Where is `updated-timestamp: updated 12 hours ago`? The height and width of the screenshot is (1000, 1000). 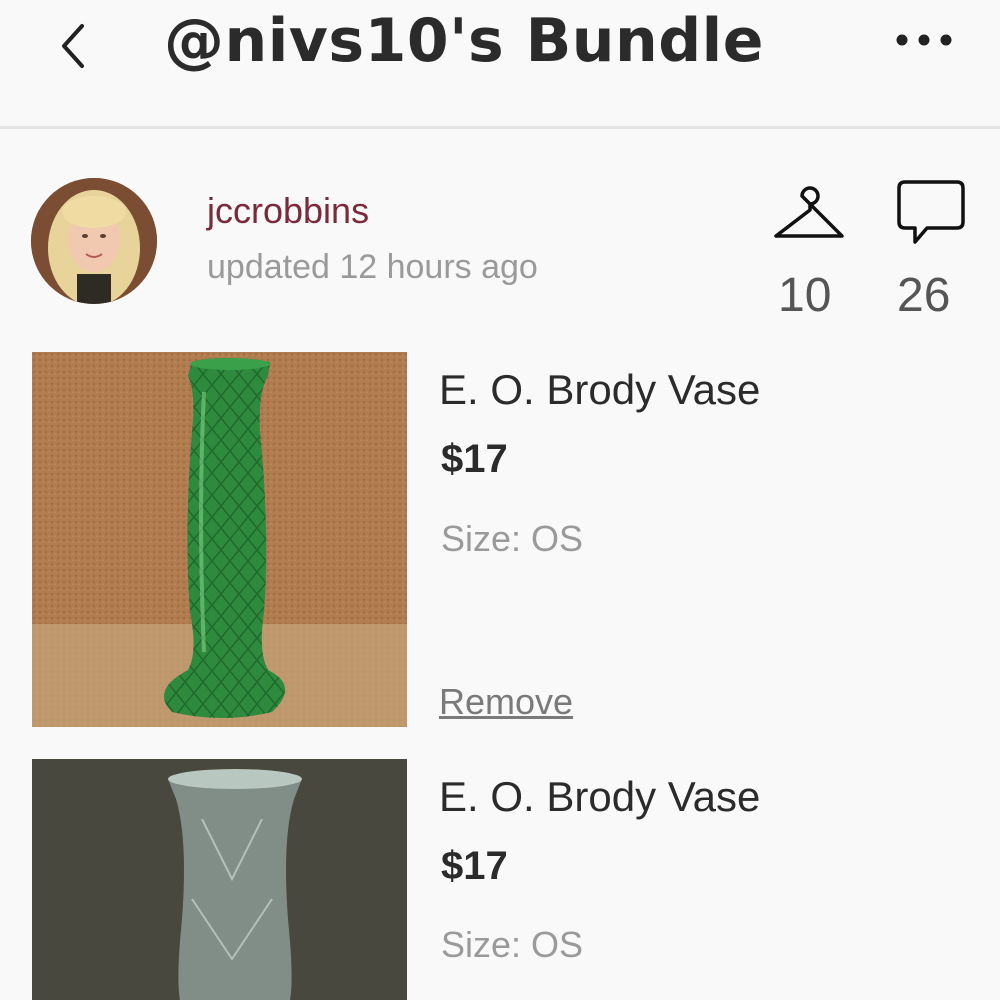
updated-timestamp: updated 12 hours ago is located at coordinates (372, 267).